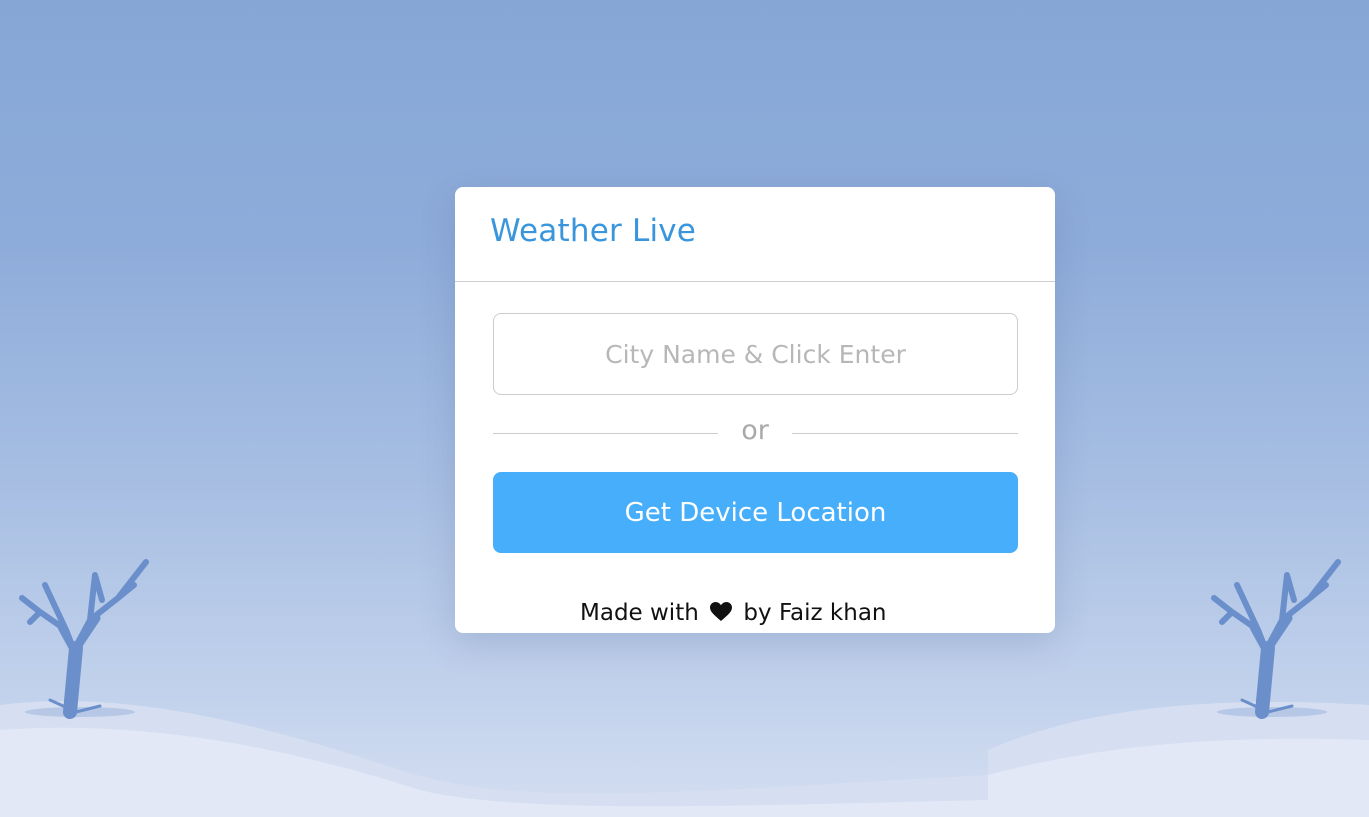 This screenshot has height=817, width=1369. I want to click on credit-suffix: by Faiz khan, so click(815, 613).